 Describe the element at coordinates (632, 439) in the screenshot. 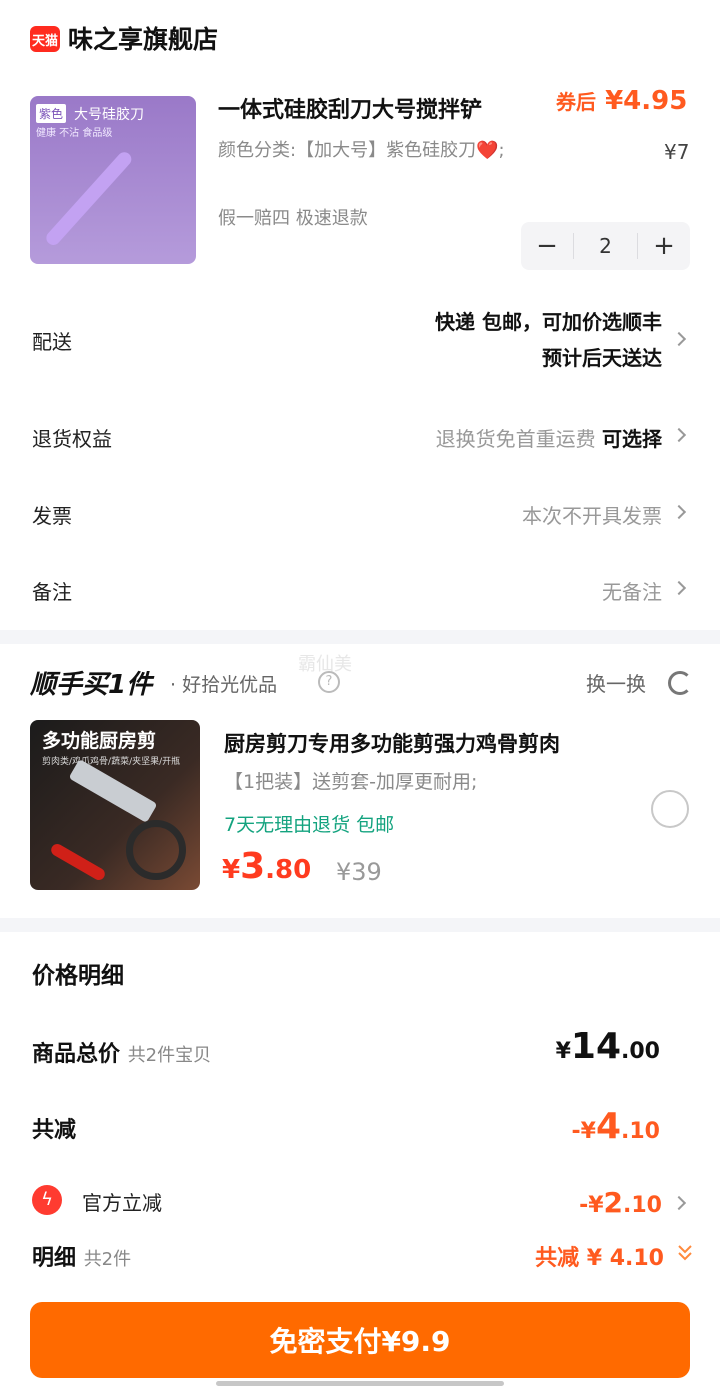

I see `returns-action: 可选择` at that location.